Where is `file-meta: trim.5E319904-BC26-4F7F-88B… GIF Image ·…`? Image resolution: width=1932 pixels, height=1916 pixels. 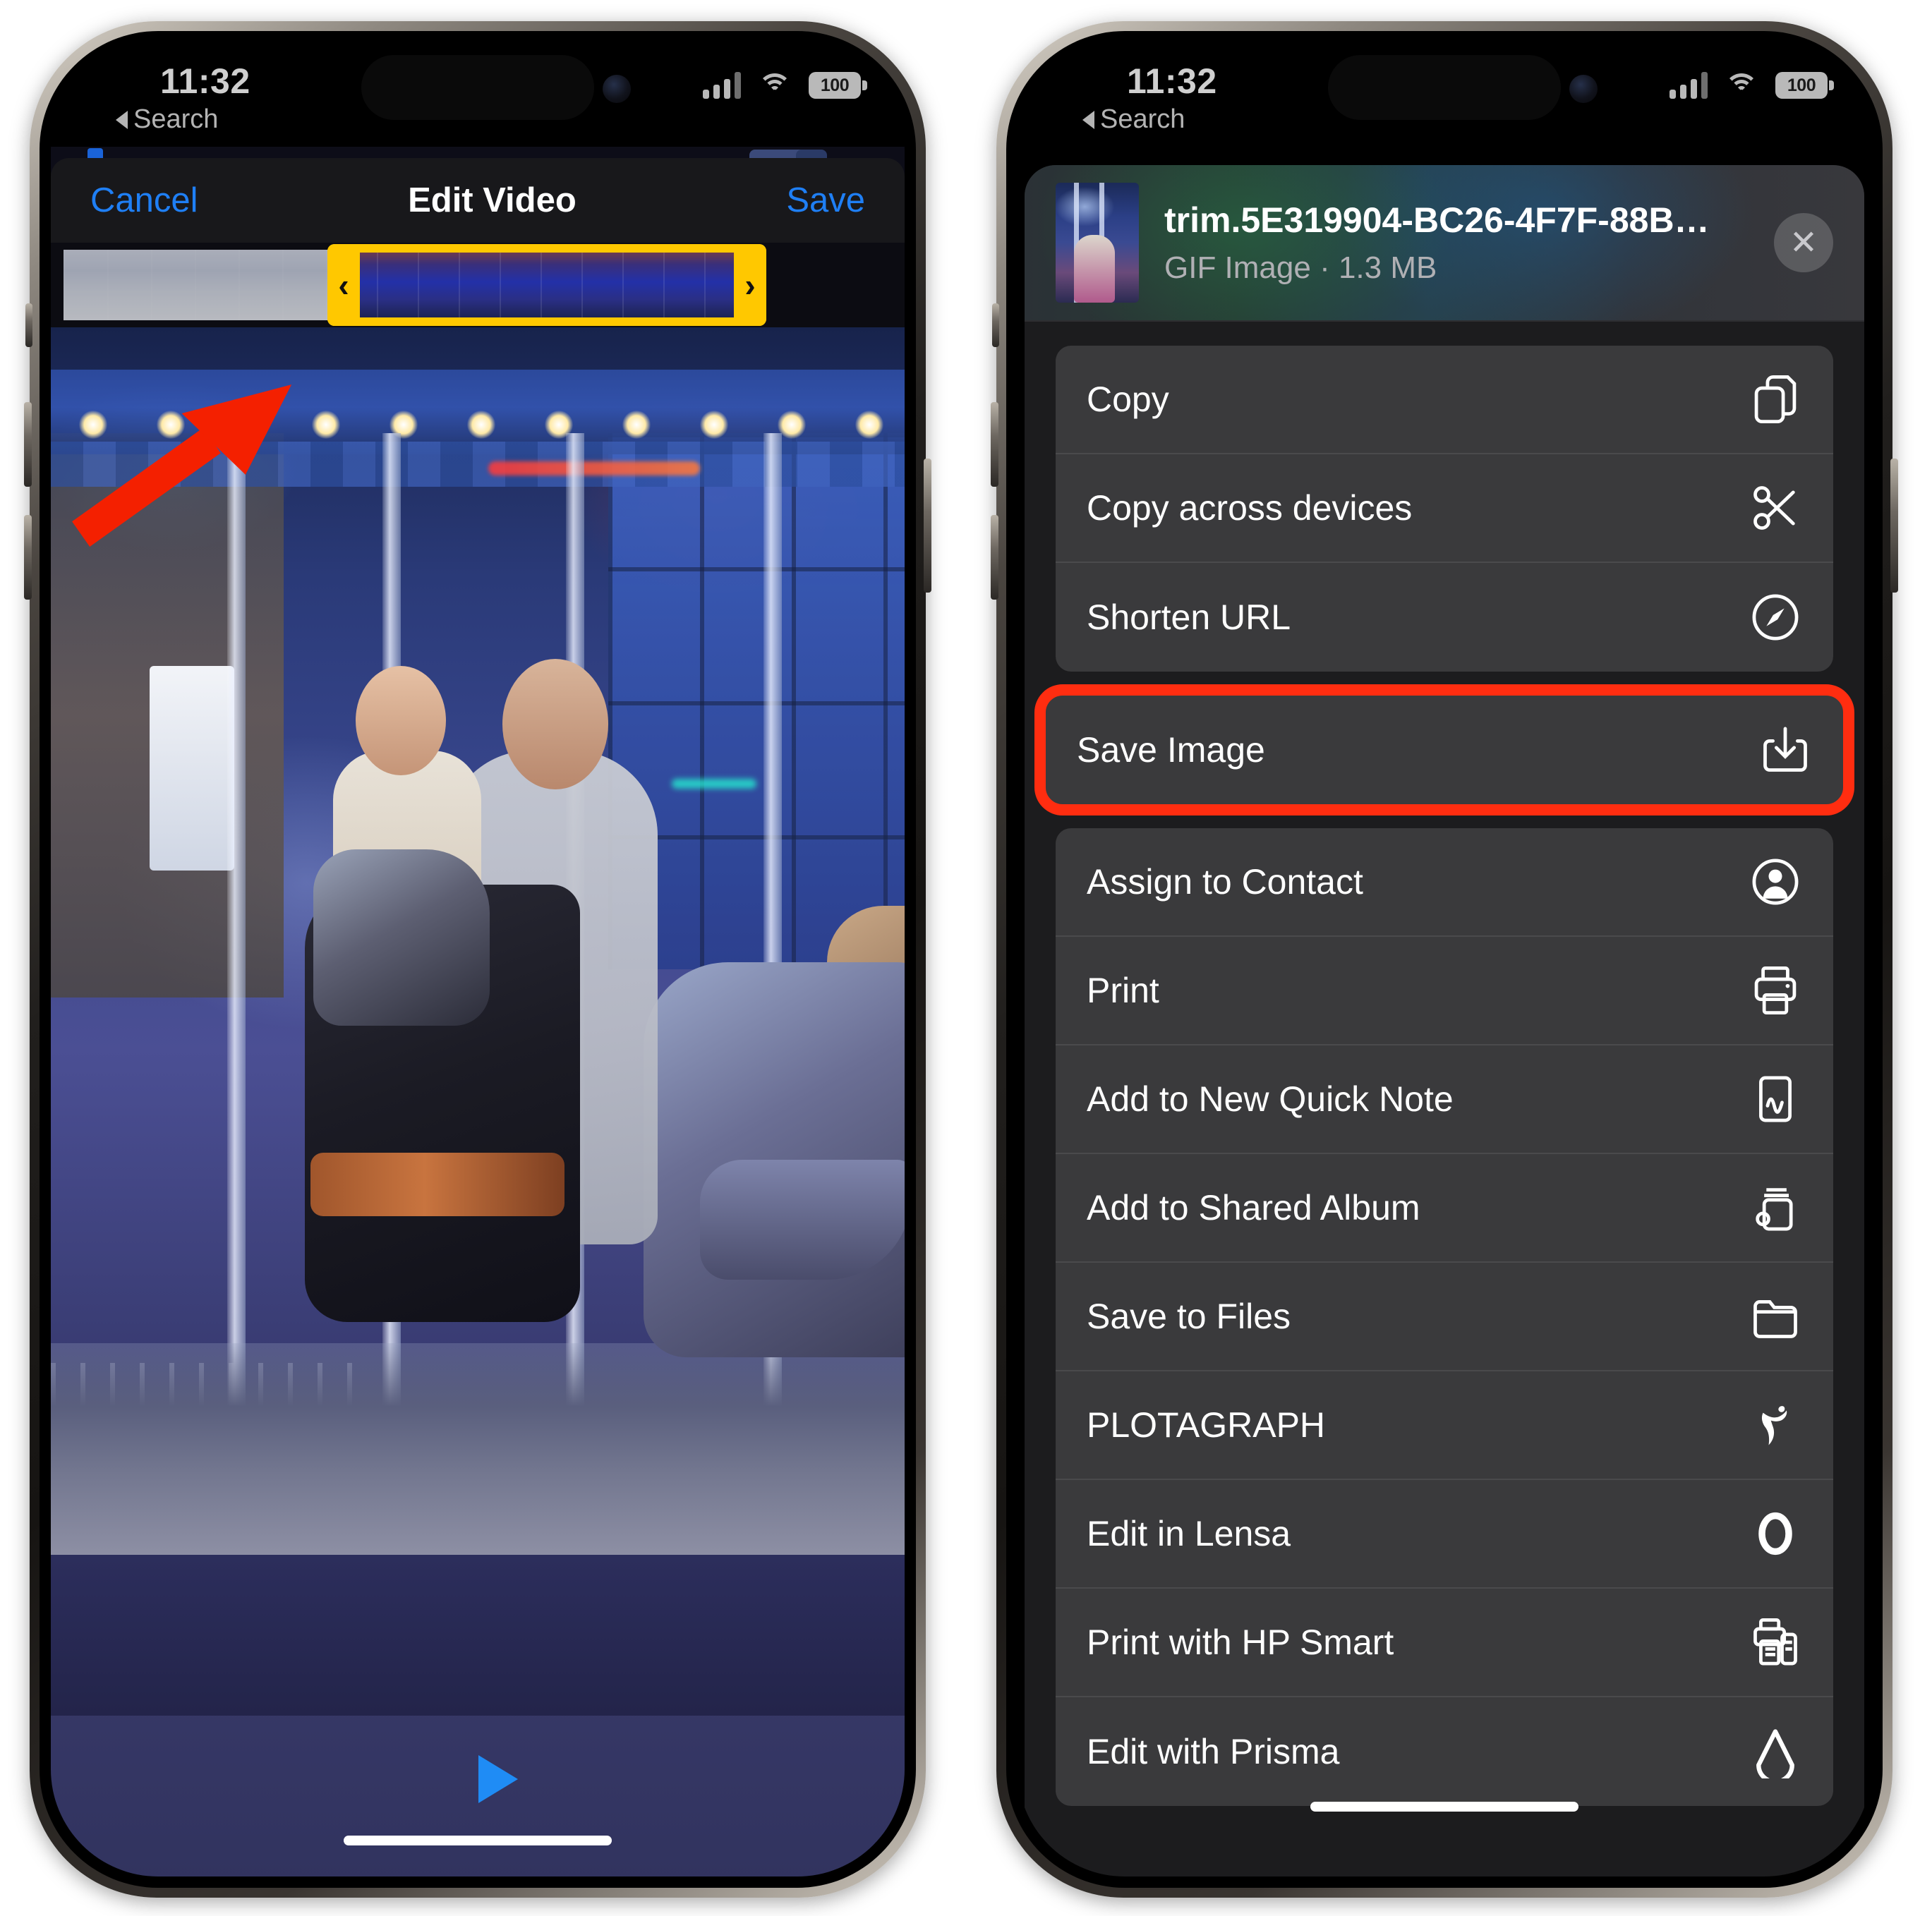
file-meta: trim.5E319904-BC26-4F7F-88B… GIF Image ·… is located at coordinates (1469, 243).